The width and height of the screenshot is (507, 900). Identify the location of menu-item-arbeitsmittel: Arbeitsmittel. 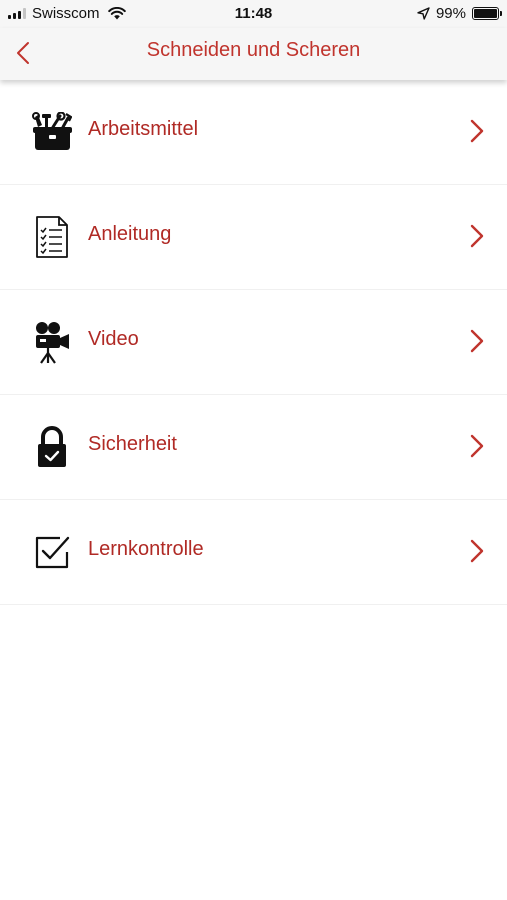
(253, 132).